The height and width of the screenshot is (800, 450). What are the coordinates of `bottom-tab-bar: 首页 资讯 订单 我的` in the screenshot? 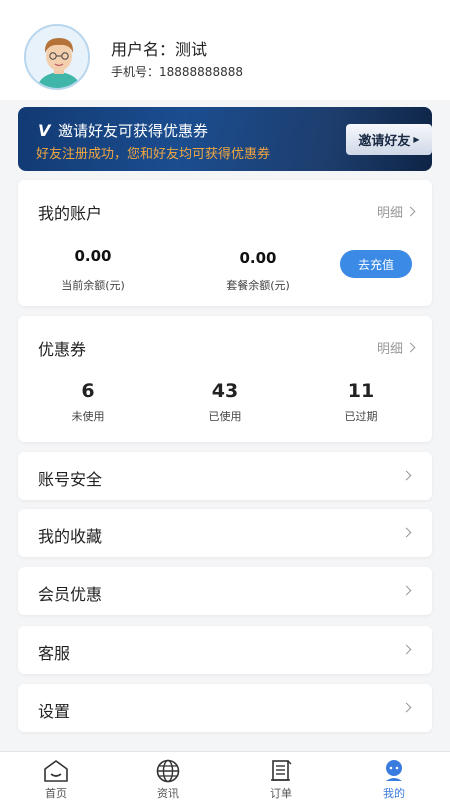 It's located at (225, 775).